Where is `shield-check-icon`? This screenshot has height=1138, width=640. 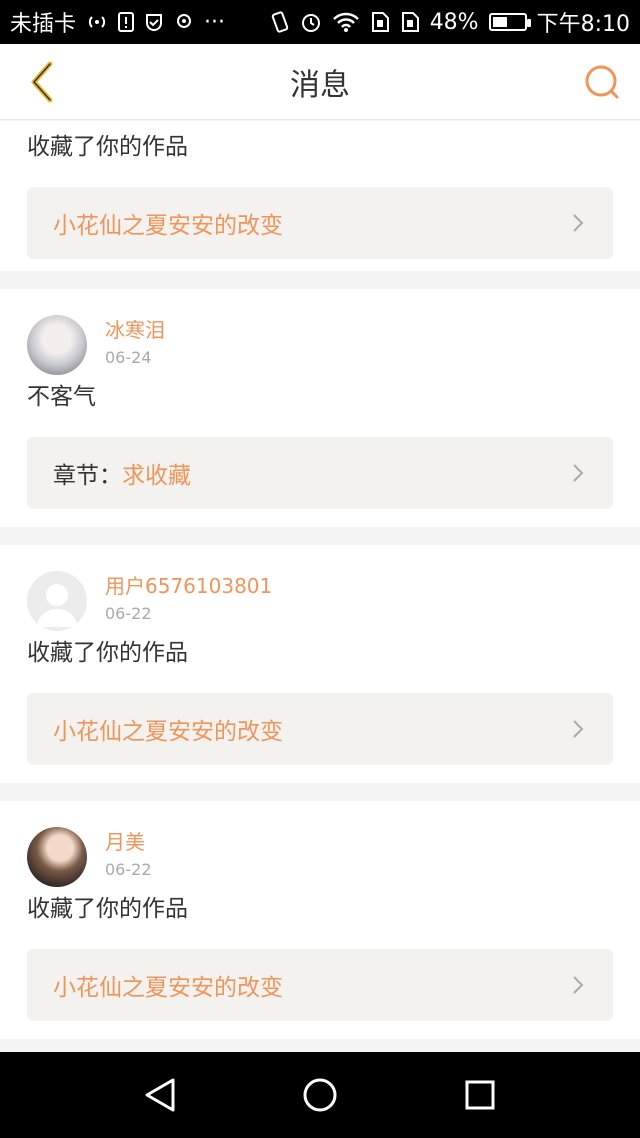 shield-check-icon is located at coordinates (154, 22).